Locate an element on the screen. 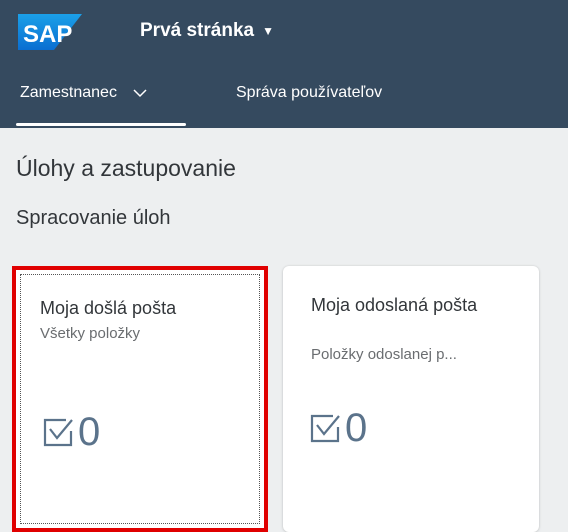 This screenshot has width=568, height=532. sap-logo: SAP is located at coordinates (50, 32).